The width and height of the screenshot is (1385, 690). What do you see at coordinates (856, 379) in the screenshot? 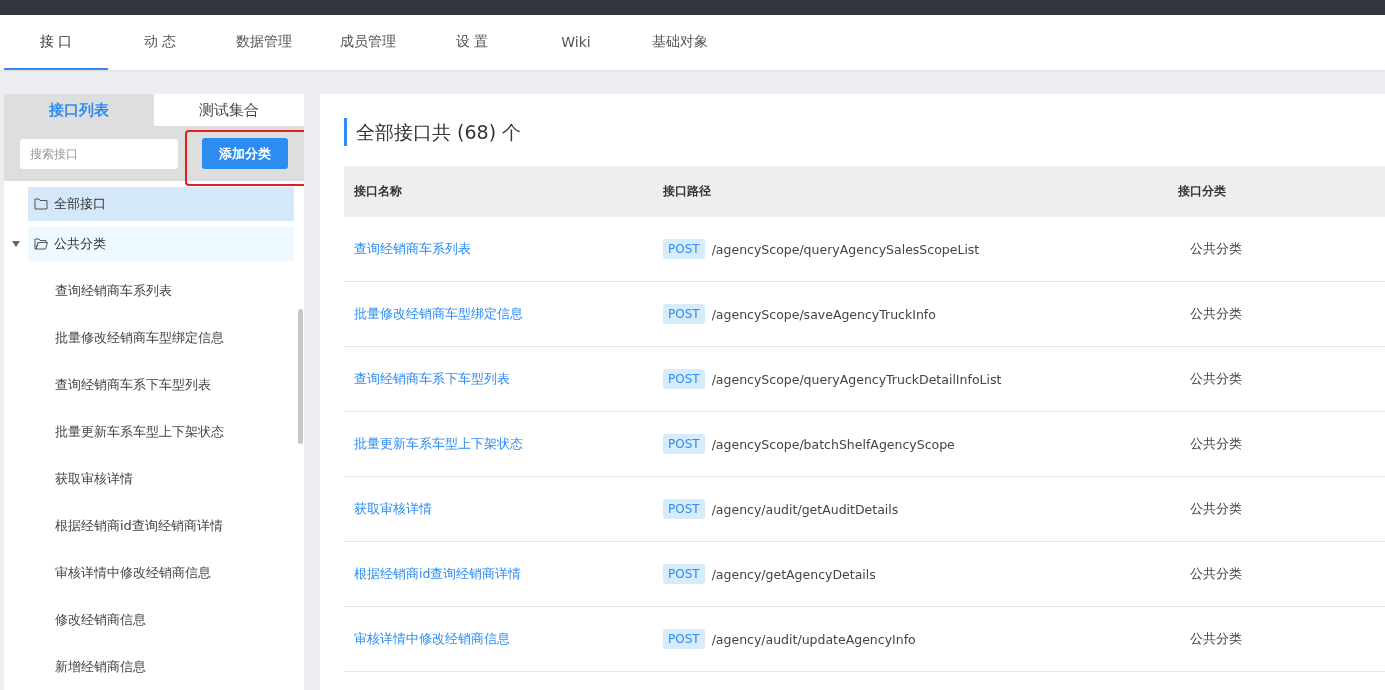
I see `api-path: /agencyScope/queryAgencyTruckDetailInfoList` at bounding box center [856, 379].